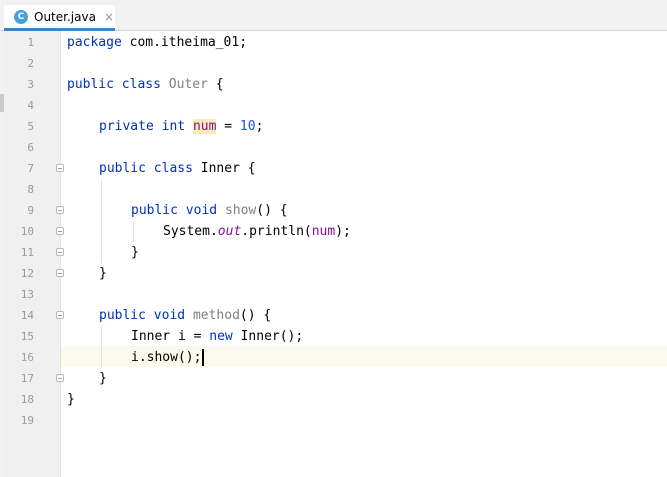  I want to click on line-number: 11, so click(27, 252).